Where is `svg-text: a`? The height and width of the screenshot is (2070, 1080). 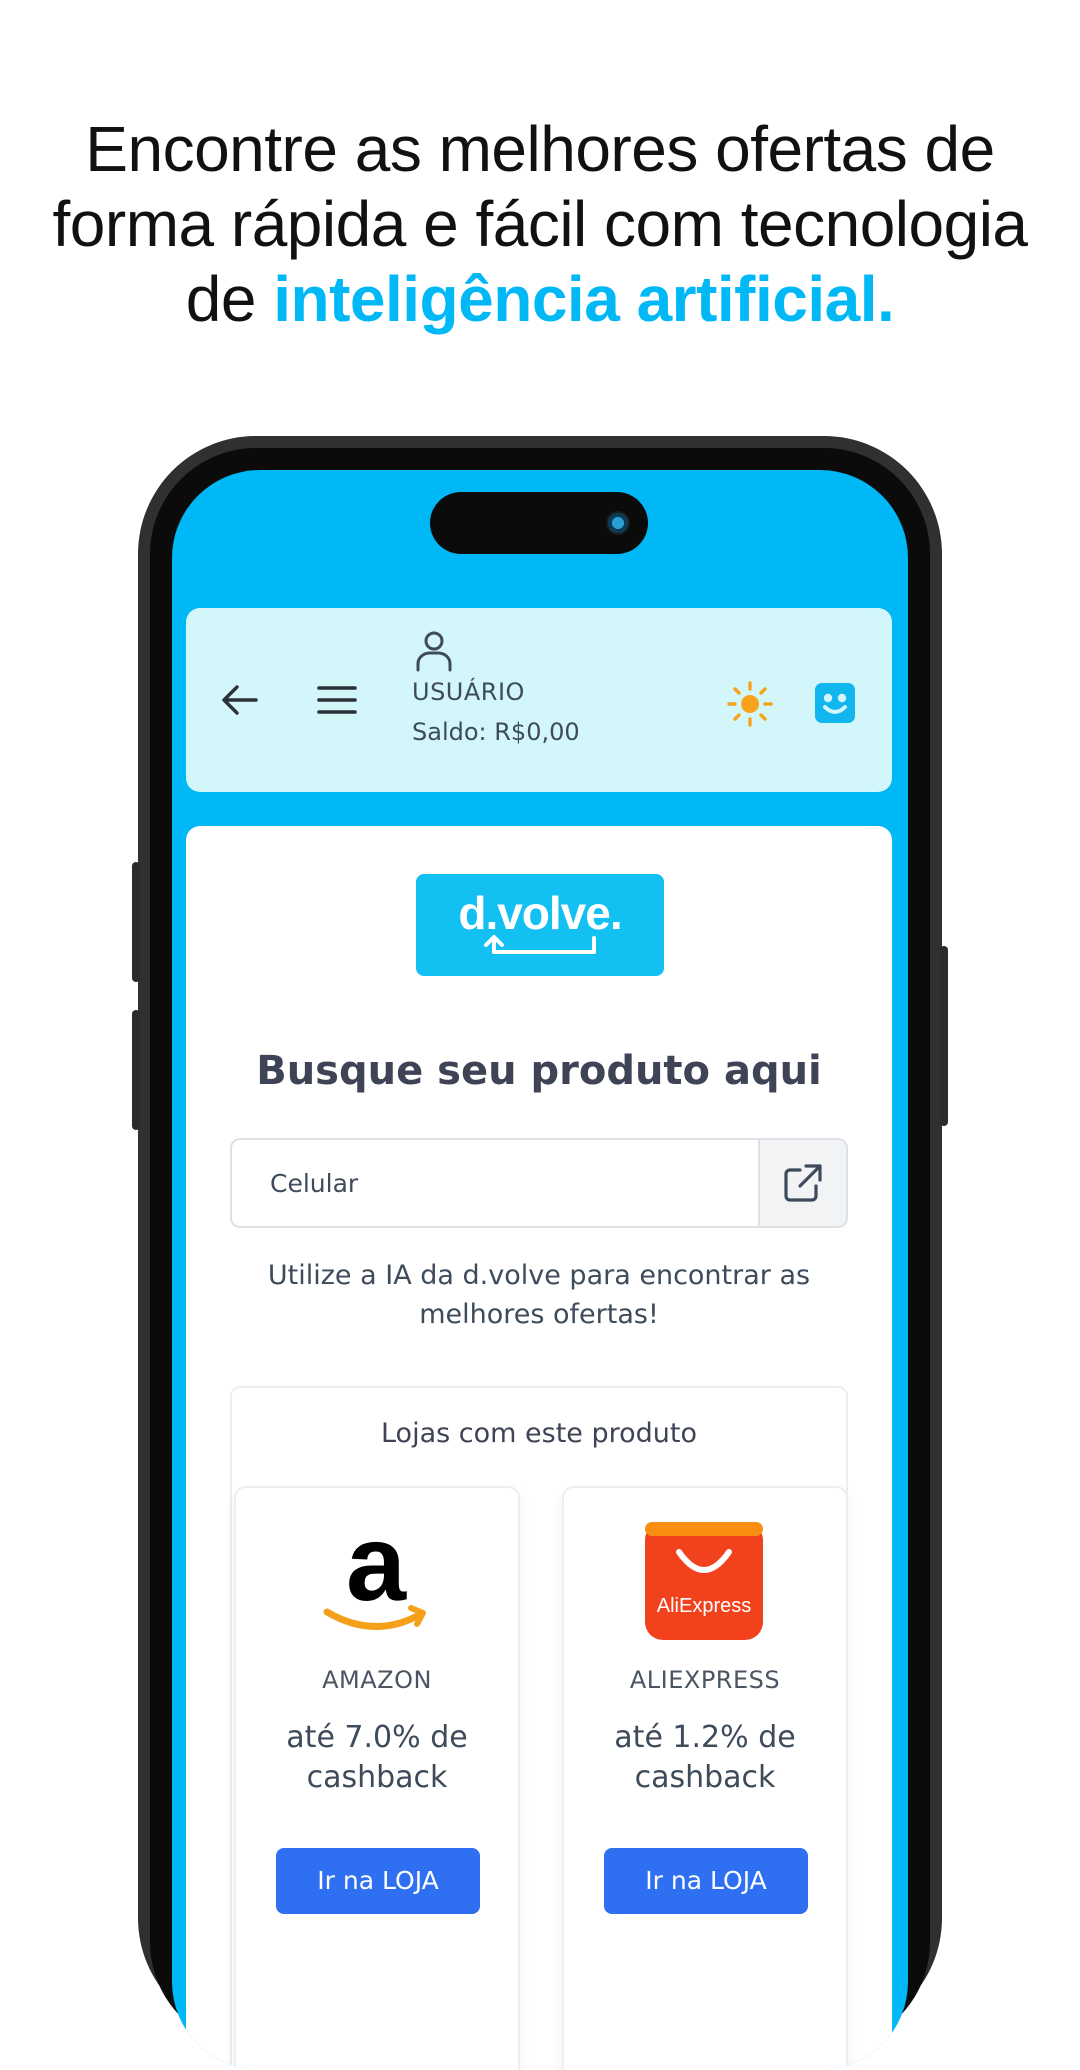
svg-text: a is located at coordinates (376, 1572).